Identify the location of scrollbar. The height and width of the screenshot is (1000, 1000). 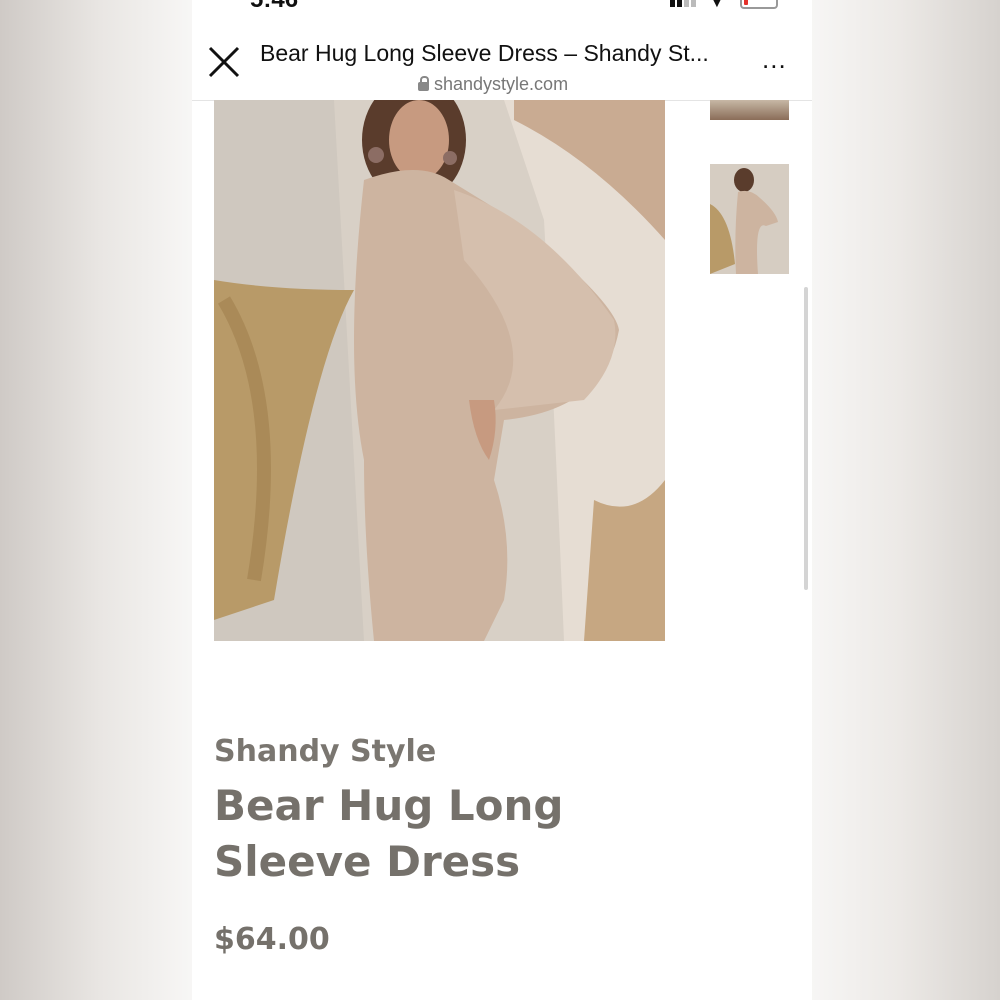
(806, 438).